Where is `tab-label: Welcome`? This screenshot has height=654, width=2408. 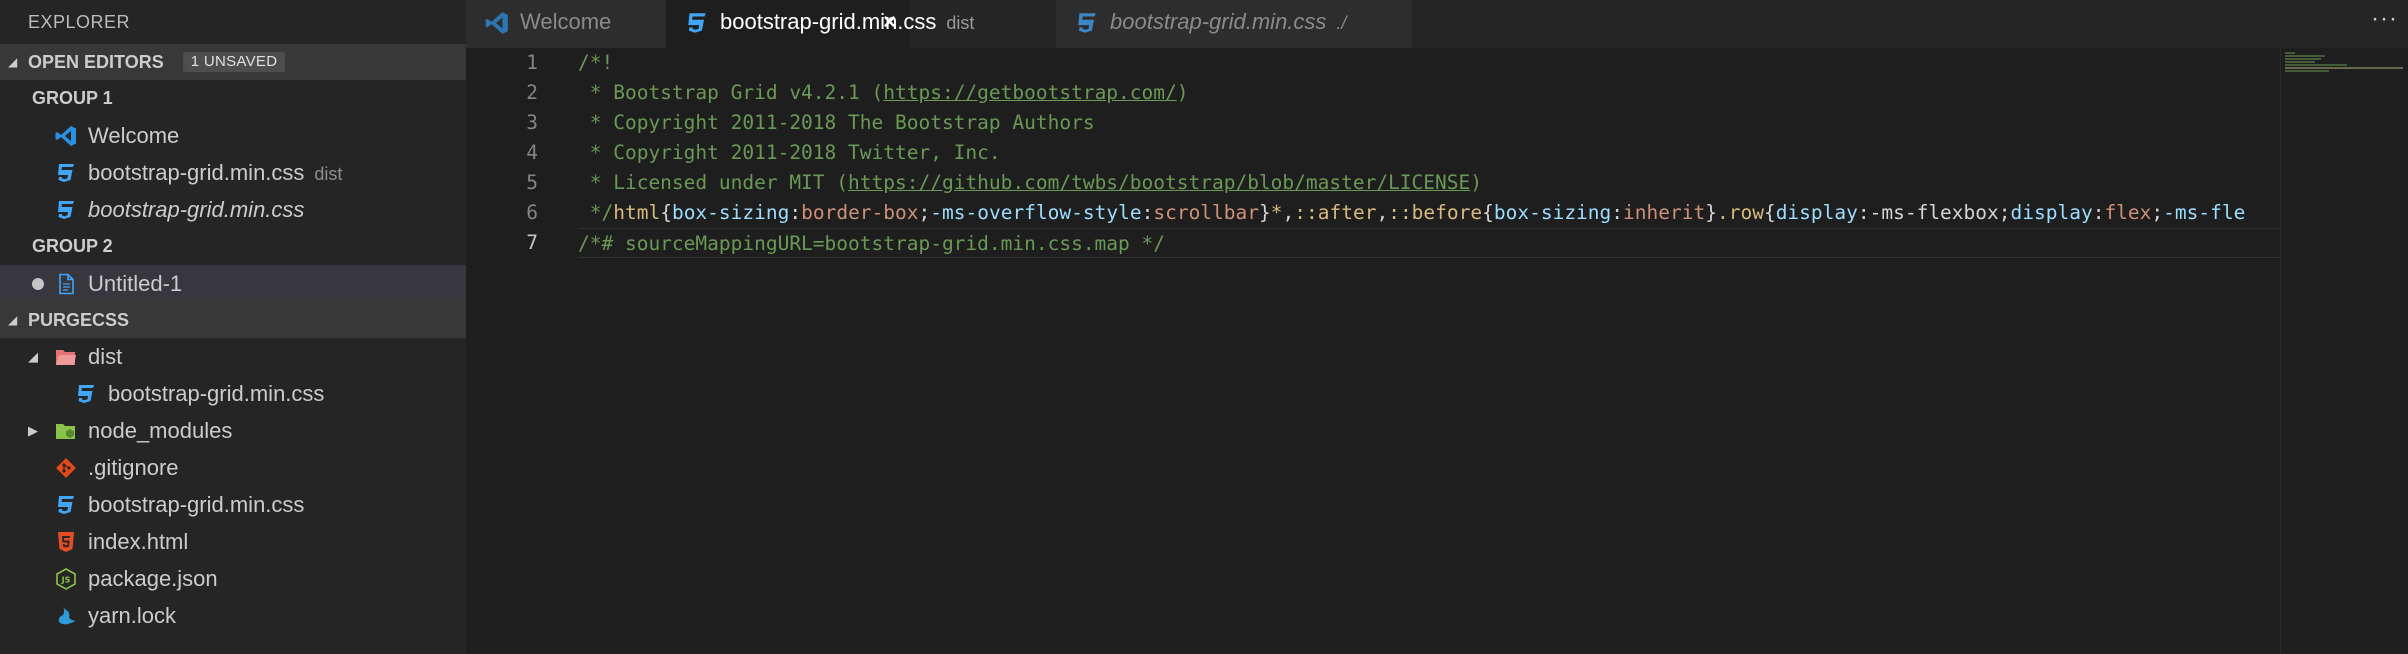
tab-label: Welcome is located at coordinates (566, 21).